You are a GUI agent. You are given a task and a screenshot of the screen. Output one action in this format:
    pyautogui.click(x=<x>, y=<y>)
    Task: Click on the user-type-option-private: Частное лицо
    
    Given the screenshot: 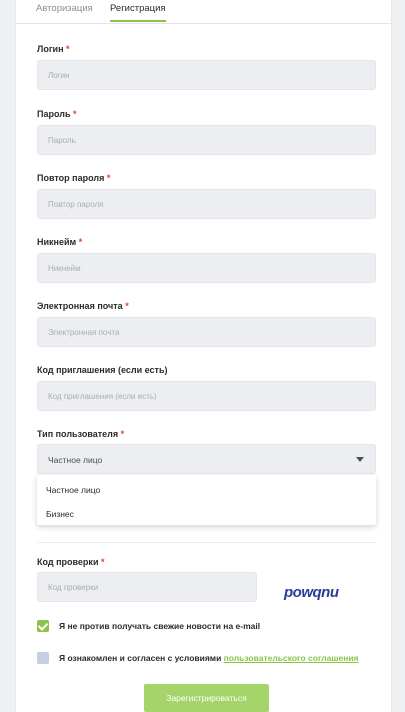 What is the action you would take?
    pyautogui.click(x=73, y=490)
    